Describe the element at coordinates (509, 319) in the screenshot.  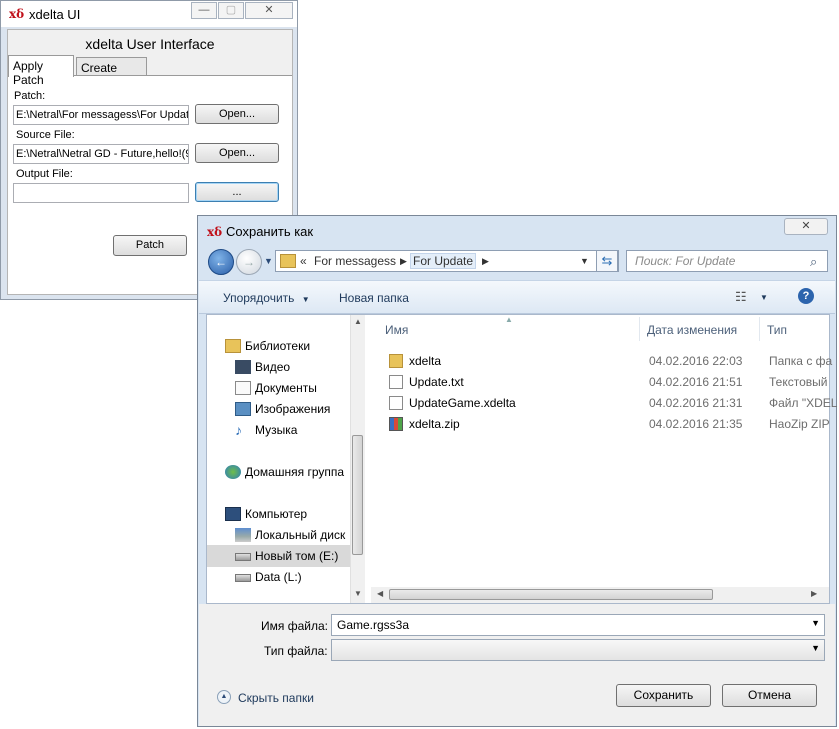
I see `sort-arrow-icon: ▲` at that location.